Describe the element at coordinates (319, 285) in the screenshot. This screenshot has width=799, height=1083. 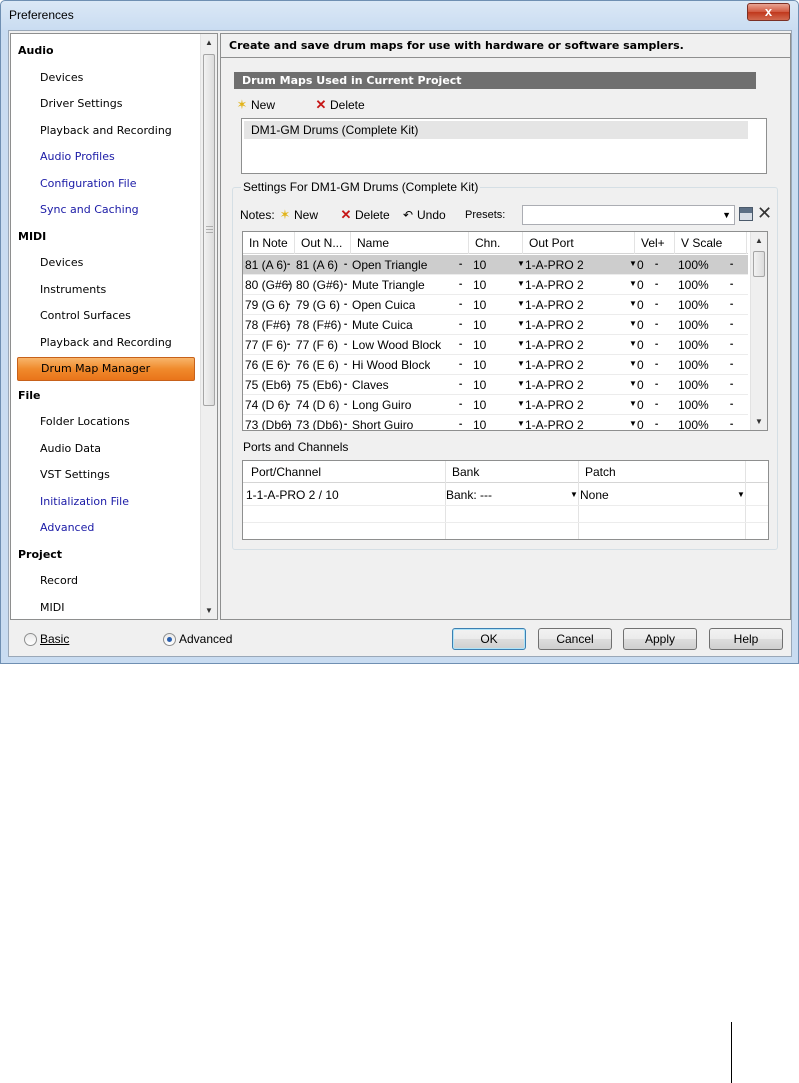
I see `out-cell: 80 (G#6)` at that location.